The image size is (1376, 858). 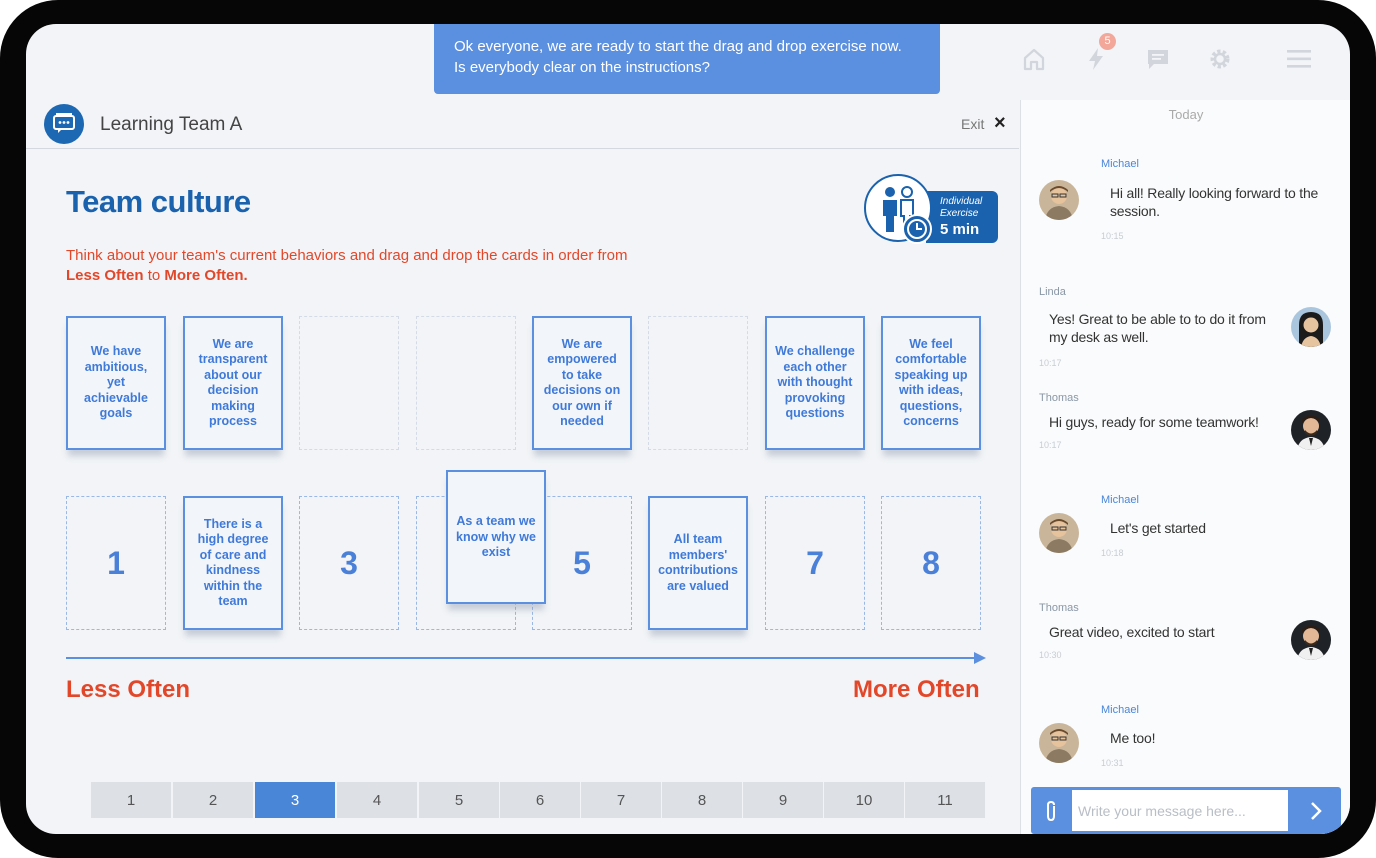 What do you see at coordinates (64, 124) in the screenshot?
I see `team-chat-logo-icon` at bounding box center [64, 124].